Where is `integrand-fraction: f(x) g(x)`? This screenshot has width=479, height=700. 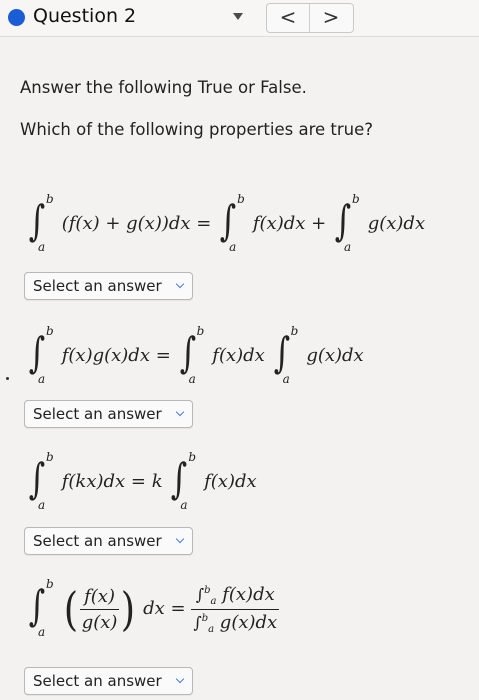 integrand-fraction: f(x) g(x) is located at coordinates (99, 609).